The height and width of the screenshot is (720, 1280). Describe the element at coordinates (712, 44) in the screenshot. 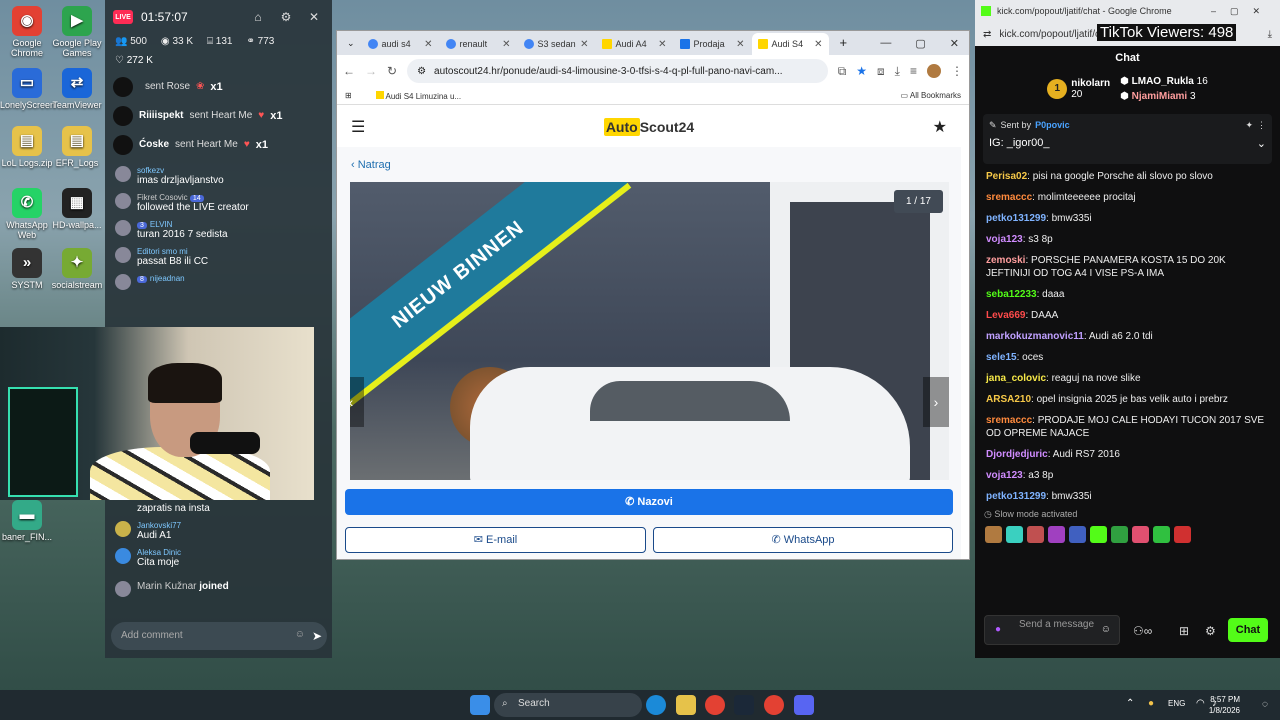

I see `tab-prodaja: Prodaja ✕` at that location.